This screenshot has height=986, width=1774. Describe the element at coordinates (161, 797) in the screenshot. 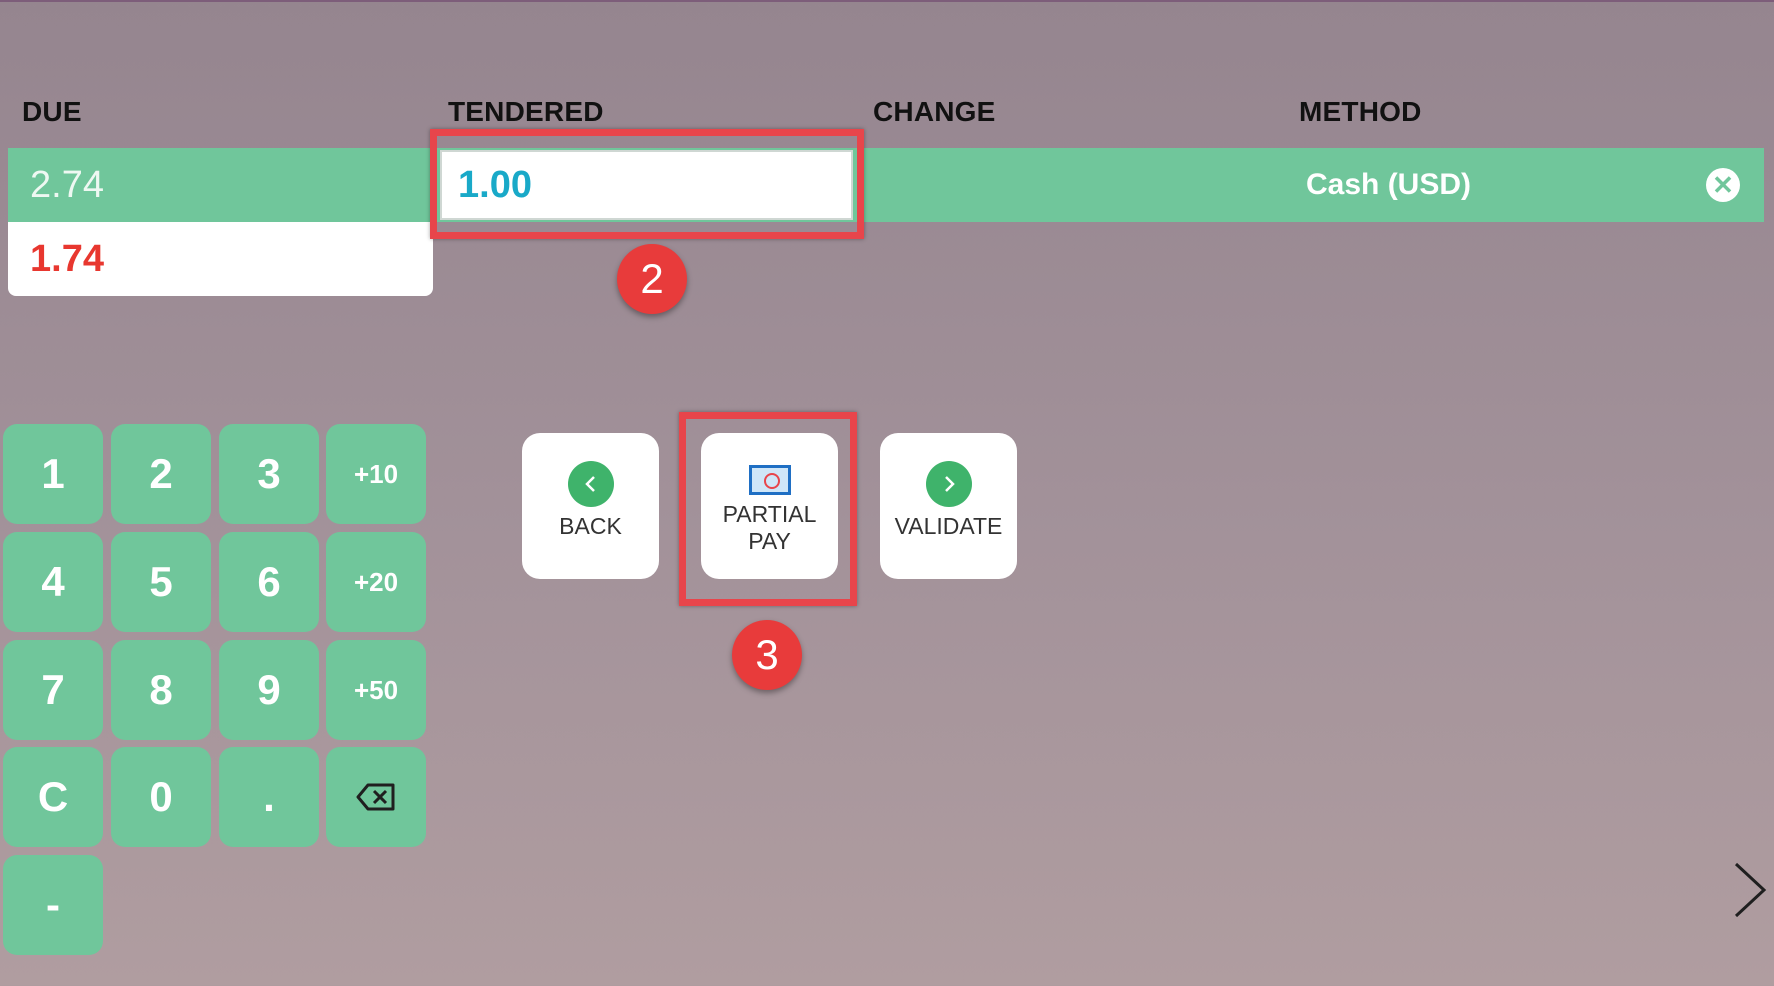

I see `numpad-key-0: 0` at that location.